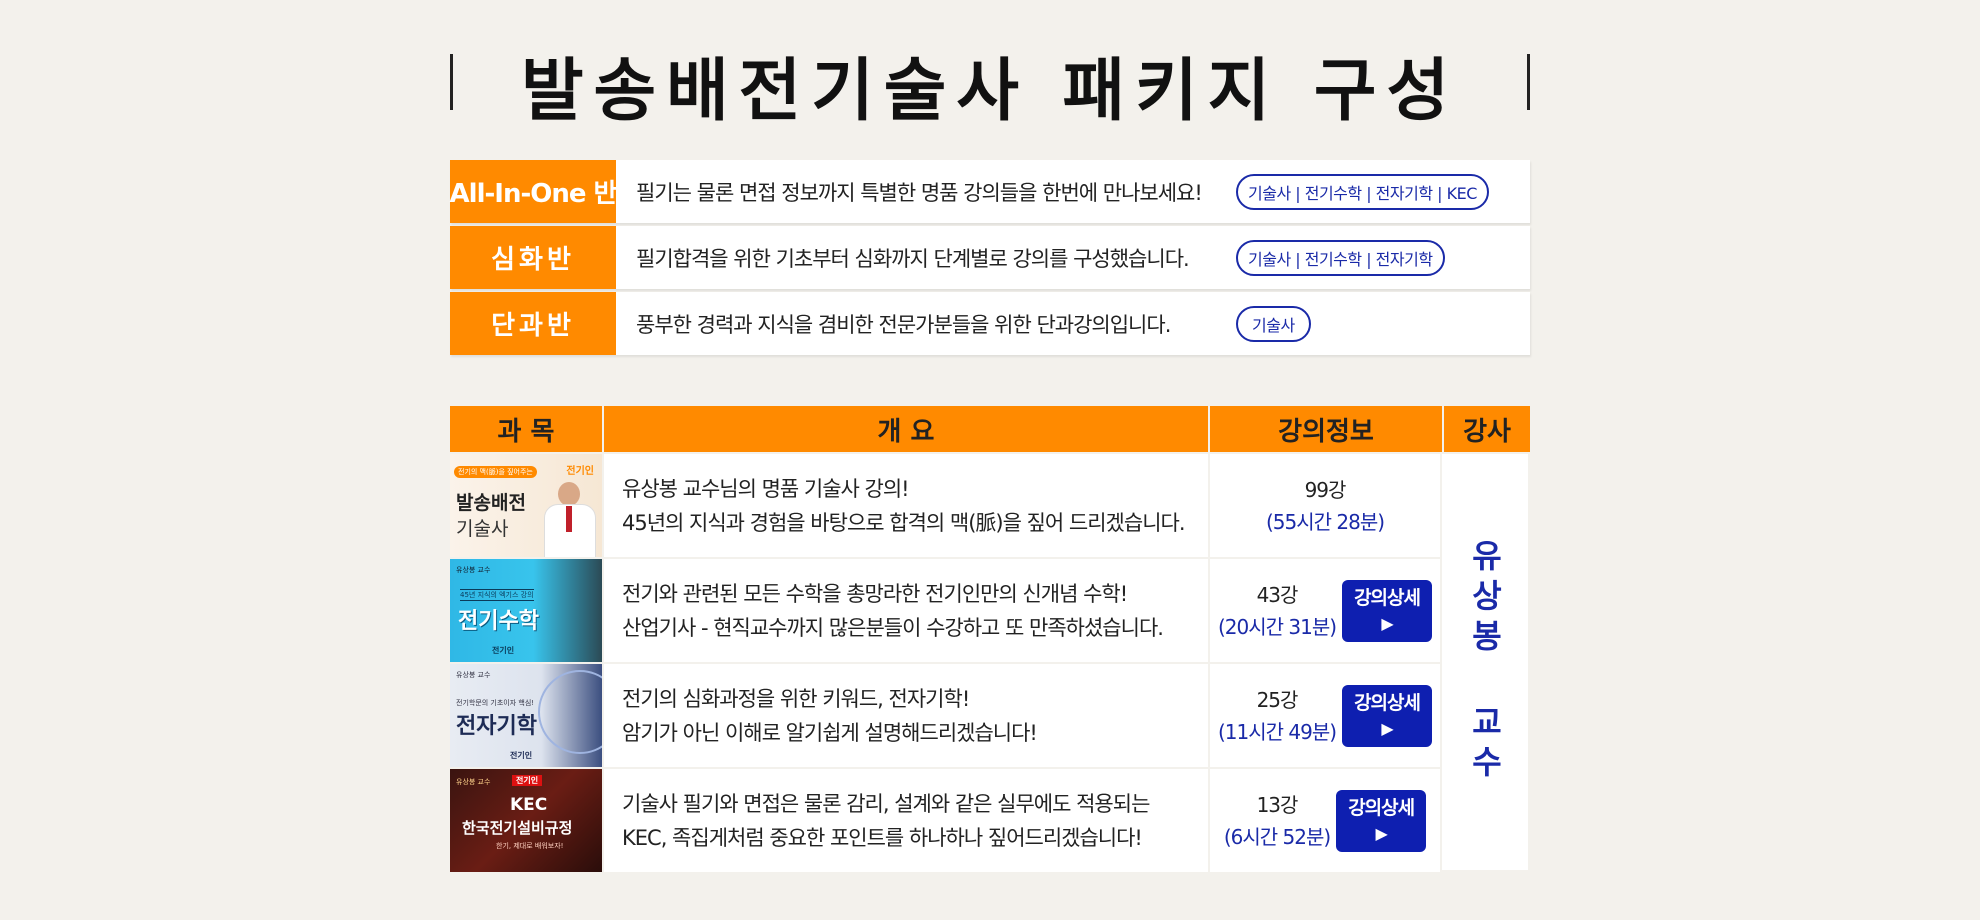  Describe the element at coordinates (451, 82) in the screenshot. I see `title-divider-left` at that location.